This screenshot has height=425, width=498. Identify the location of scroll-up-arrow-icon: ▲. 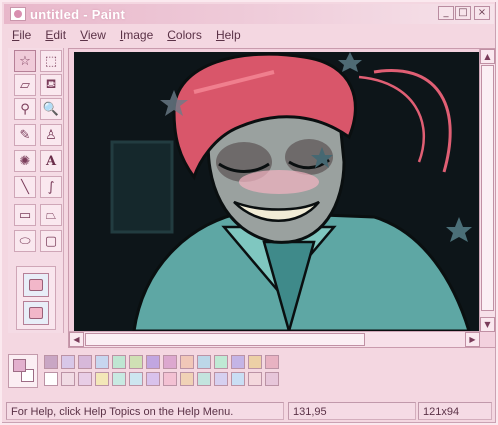
(487, 56).